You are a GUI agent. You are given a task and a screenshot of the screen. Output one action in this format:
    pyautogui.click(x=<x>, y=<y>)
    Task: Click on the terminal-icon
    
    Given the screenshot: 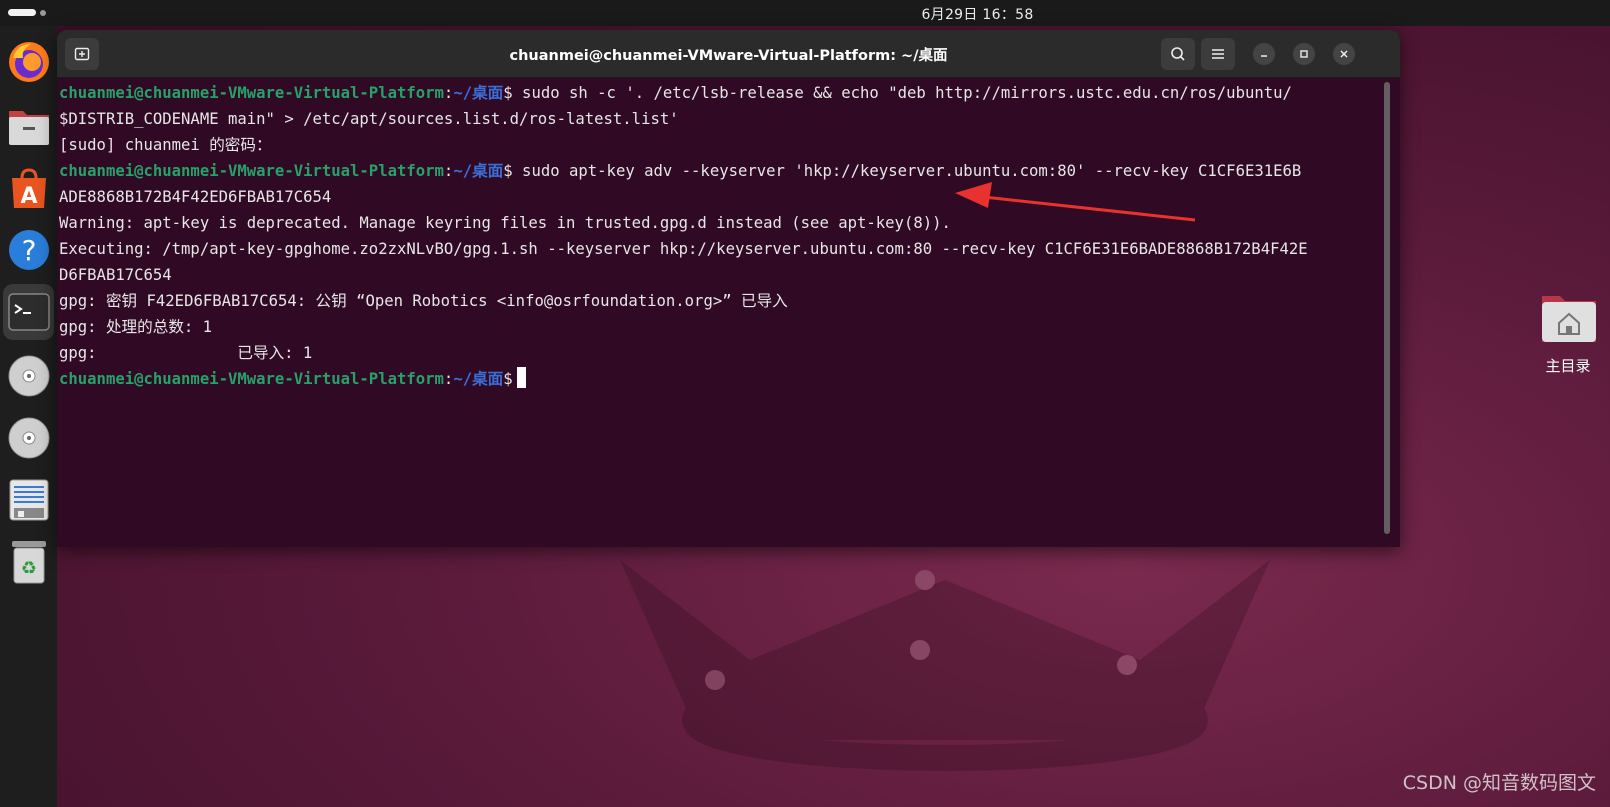 What is the action you would take?
    pyautogui.click(x=28, y=312)
    